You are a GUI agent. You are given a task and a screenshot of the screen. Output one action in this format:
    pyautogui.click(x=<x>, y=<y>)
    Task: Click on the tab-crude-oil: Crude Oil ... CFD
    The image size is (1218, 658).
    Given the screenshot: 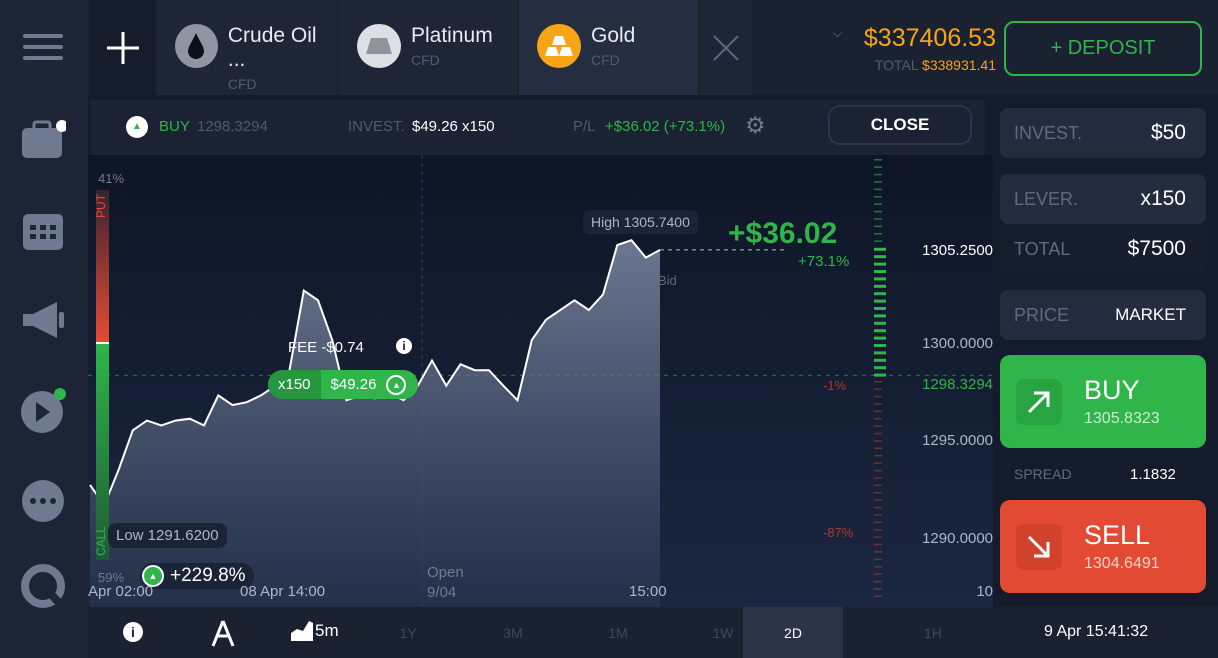 What is the action you would take?
    pyautogui.click(x=247, y=47)
    